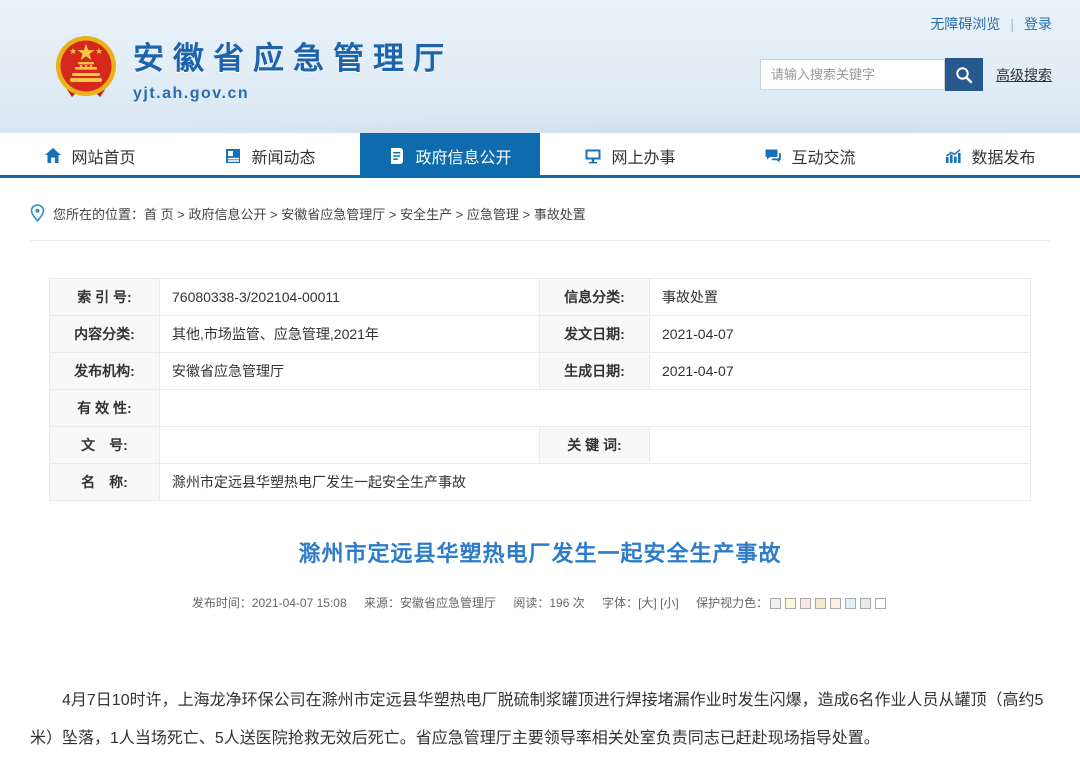 The image size is (1080, 770). Describe the element at coordinates (669, 603) in the screenshot. I see `font-small-button: [小]` at that location.